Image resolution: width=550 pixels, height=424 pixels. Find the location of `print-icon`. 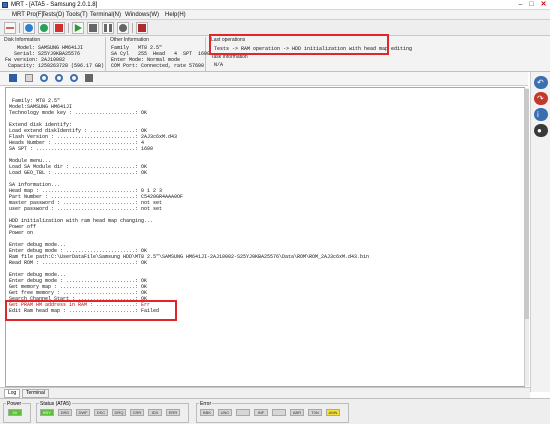

print-icon is located at coordinates (89, 78).